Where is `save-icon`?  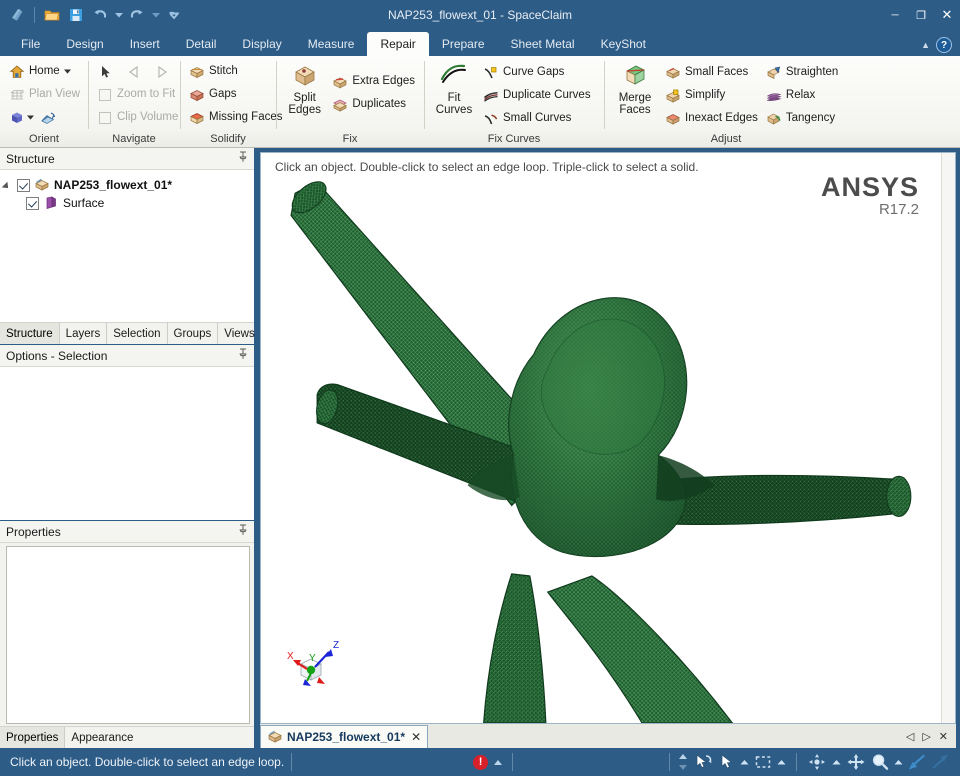
save-icon is located at coordinates (76, 15).